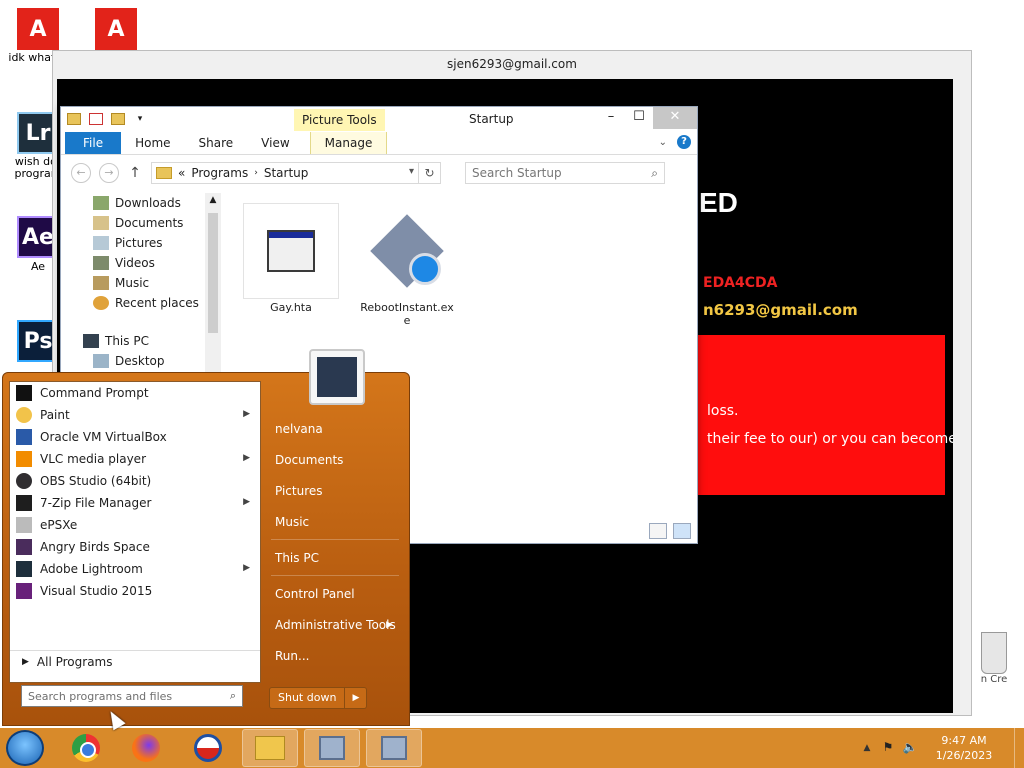 This screenshot has width=1024, height=768. Describe the element at coordinates (335, 521) in the screenshot. I see `start-link-music: Music` at that location.